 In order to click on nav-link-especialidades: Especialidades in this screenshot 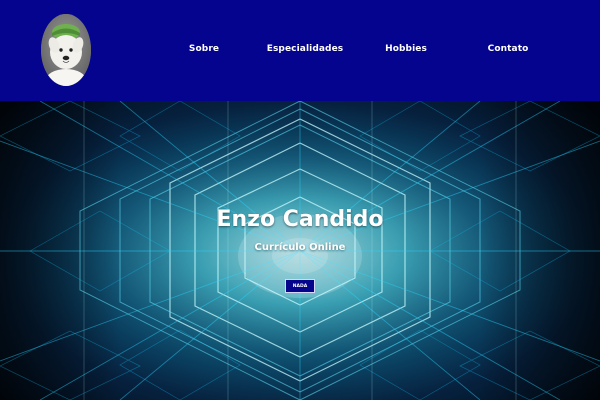, I will do `click(305, 49)`.